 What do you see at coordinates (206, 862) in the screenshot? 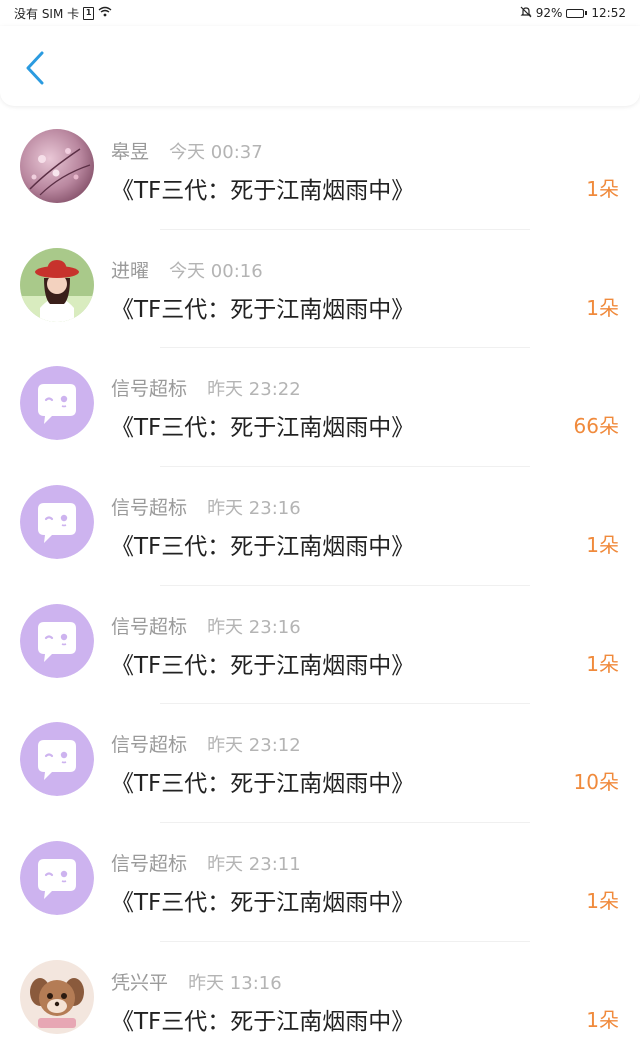
I see `name-line: 信号超标 昨天 23:11` at bounding box center [206, 862].